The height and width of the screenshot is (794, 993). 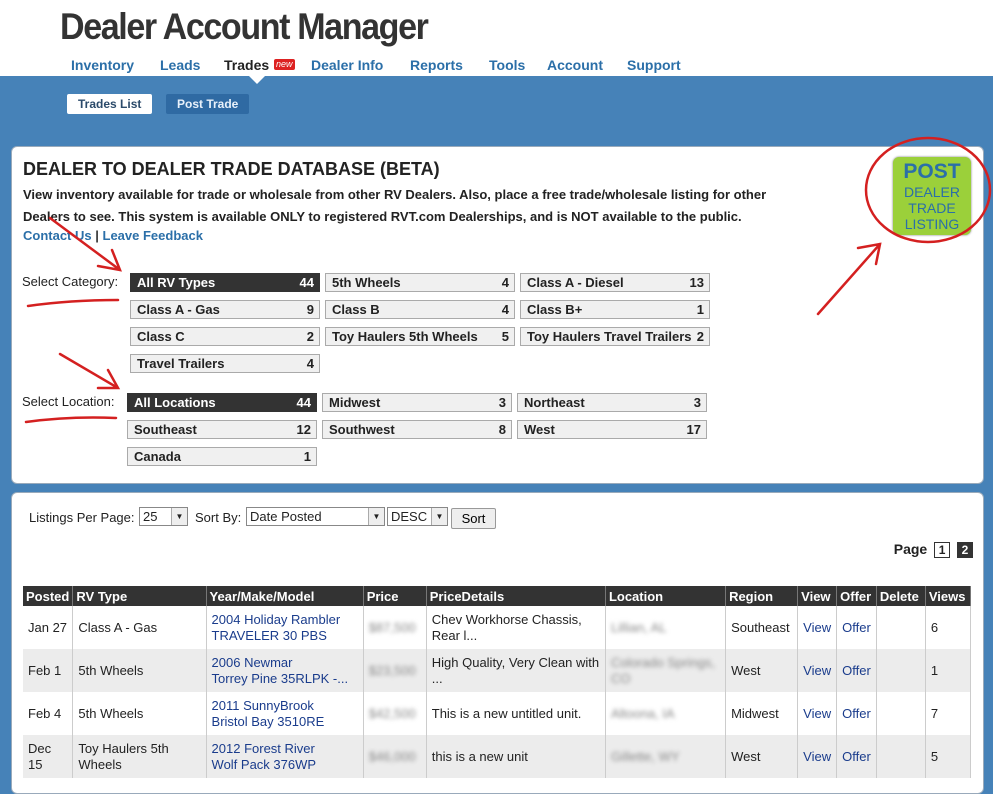 What do you see at coordinates (612, 402) in the screenshot?
I see `location-northeast: Northeast 3` at bounding box center [612, 402].